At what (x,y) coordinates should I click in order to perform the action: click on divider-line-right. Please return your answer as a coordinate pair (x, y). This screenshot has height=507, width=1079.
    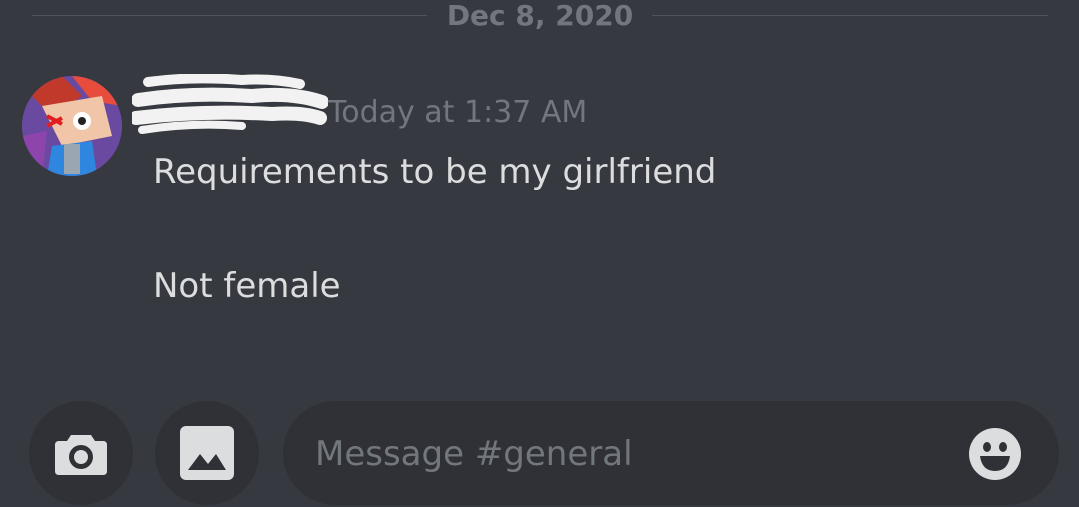
    Looking at the image, I should click on (850, 15).